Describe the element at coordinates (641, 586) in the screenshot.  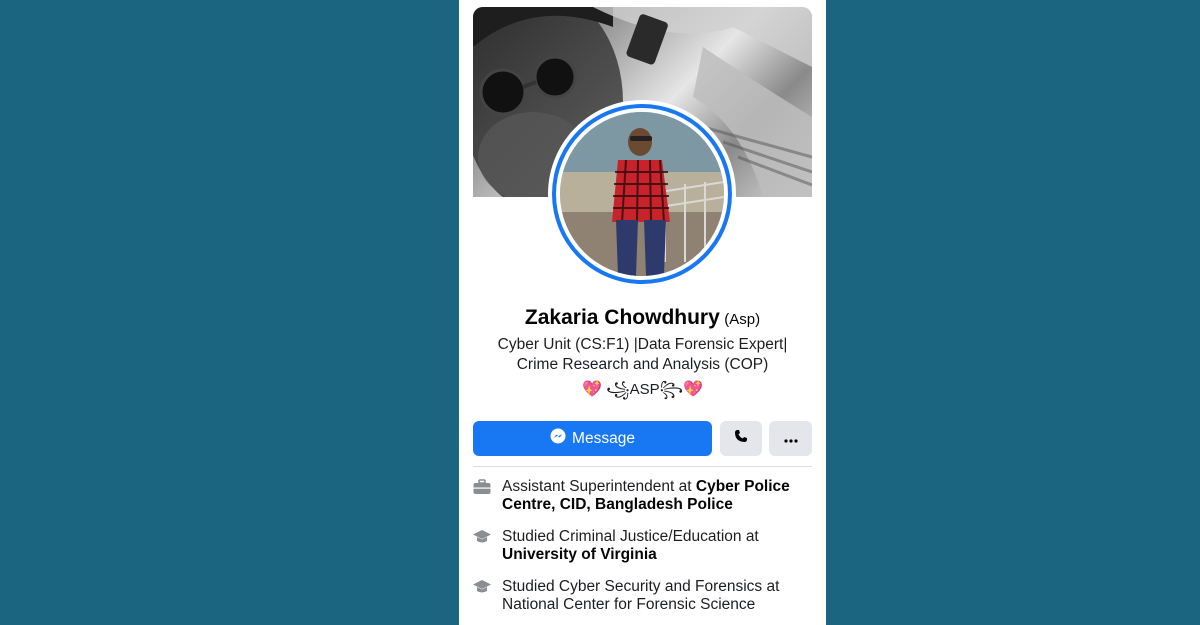
I see `education-2-prefix: Studied Cyber Security and Forensics at` at that location.